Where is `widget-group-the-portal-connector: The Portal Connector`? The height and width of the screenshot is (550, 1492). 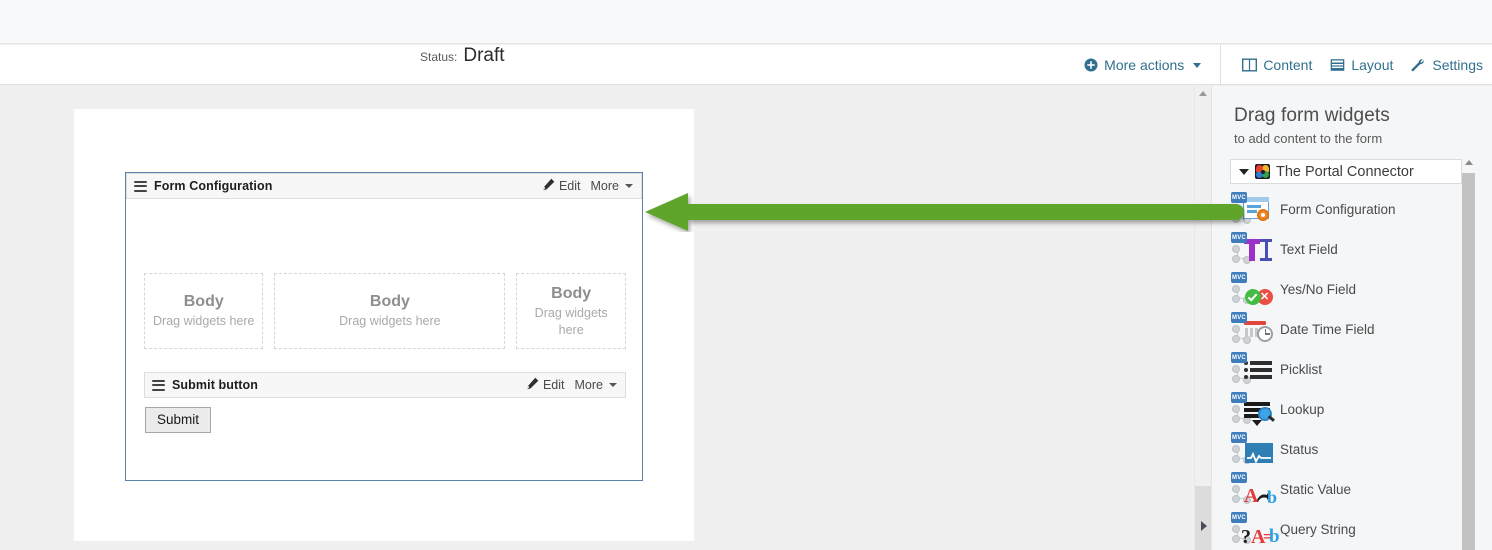
widget-group-the-portal-connector: The Portal Connector is located at coordinates (1346, 171).